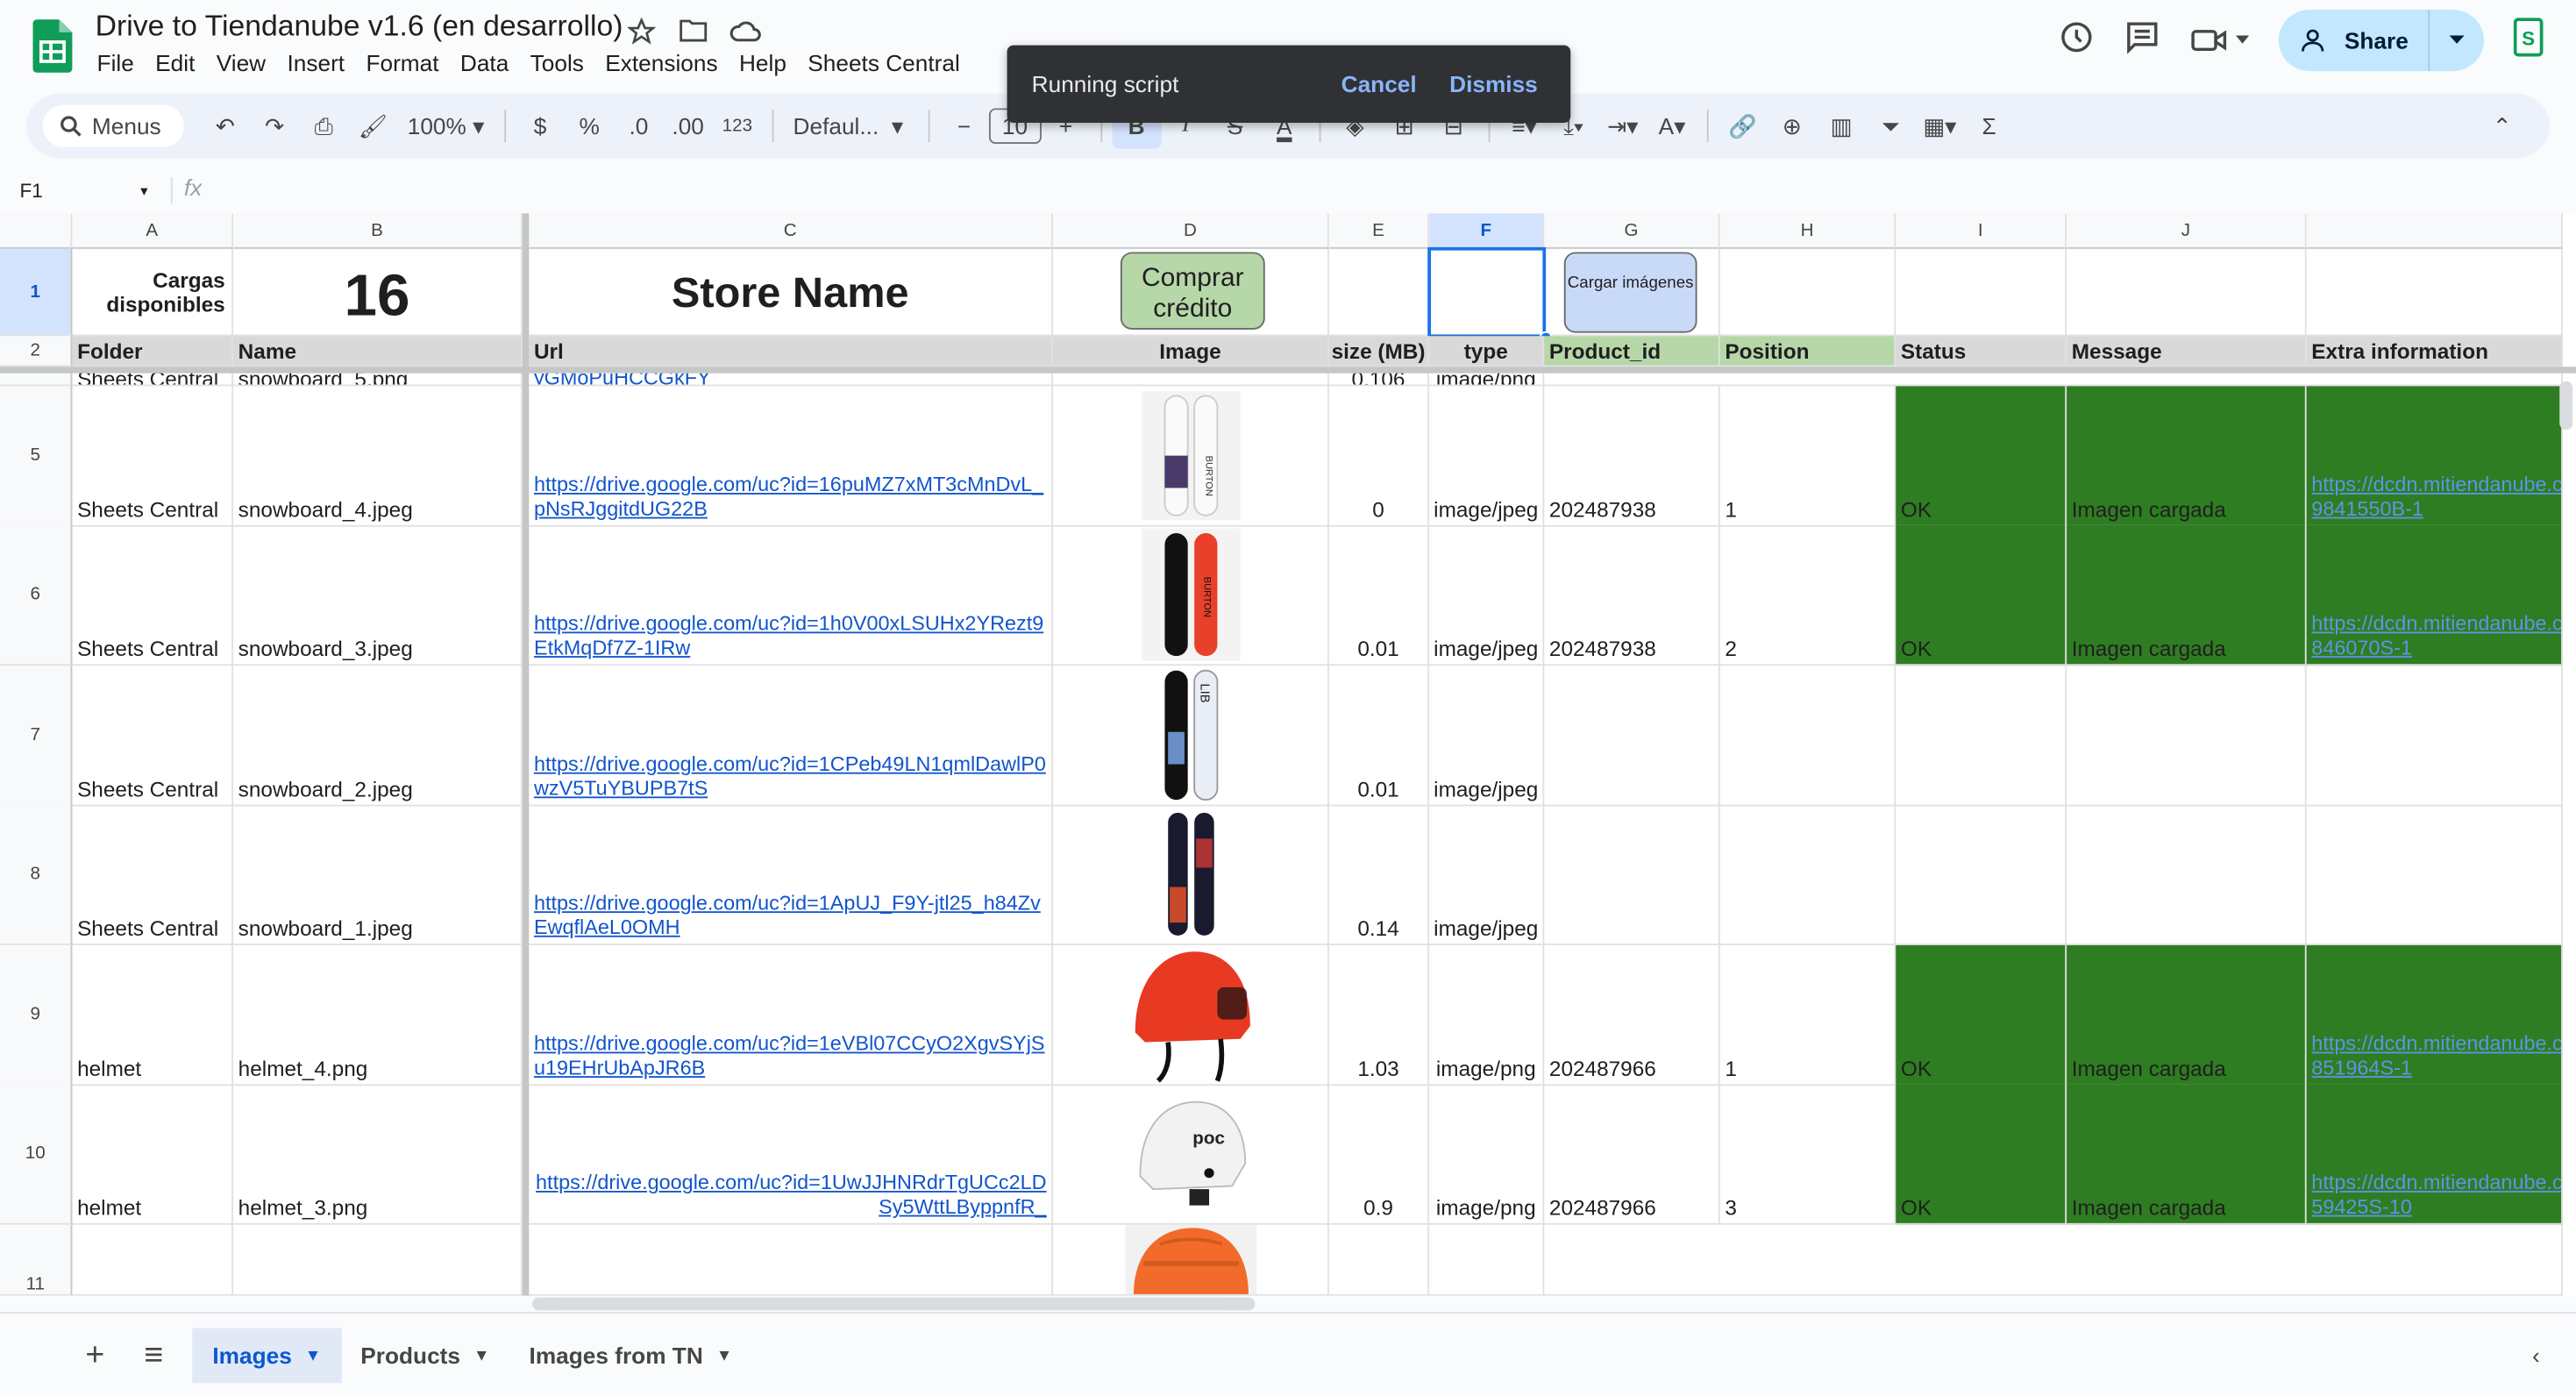  Describe the element at coordinates (2434, 231) in the screenshot. I see `column-header-k` at that location.